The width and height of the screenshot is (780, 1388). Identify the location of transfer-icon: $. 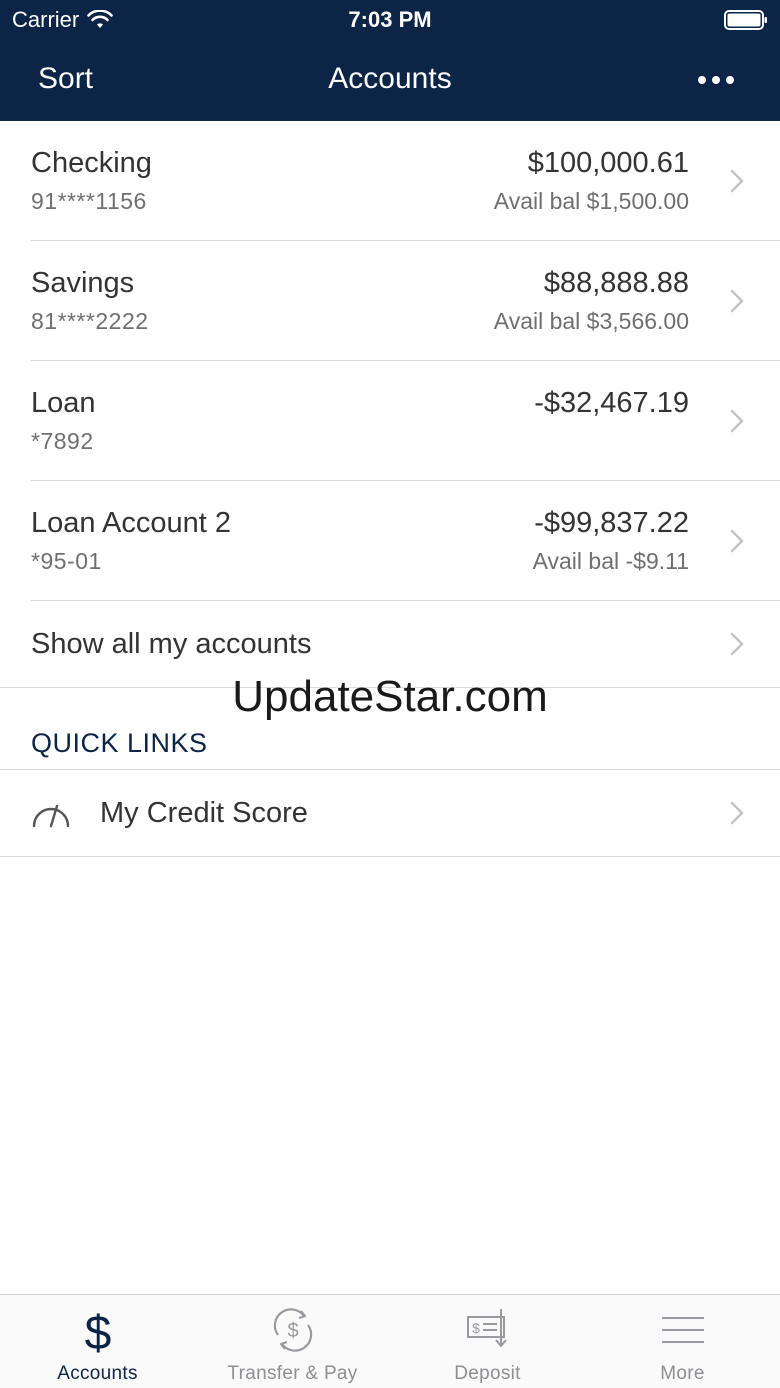
(292, 1330).